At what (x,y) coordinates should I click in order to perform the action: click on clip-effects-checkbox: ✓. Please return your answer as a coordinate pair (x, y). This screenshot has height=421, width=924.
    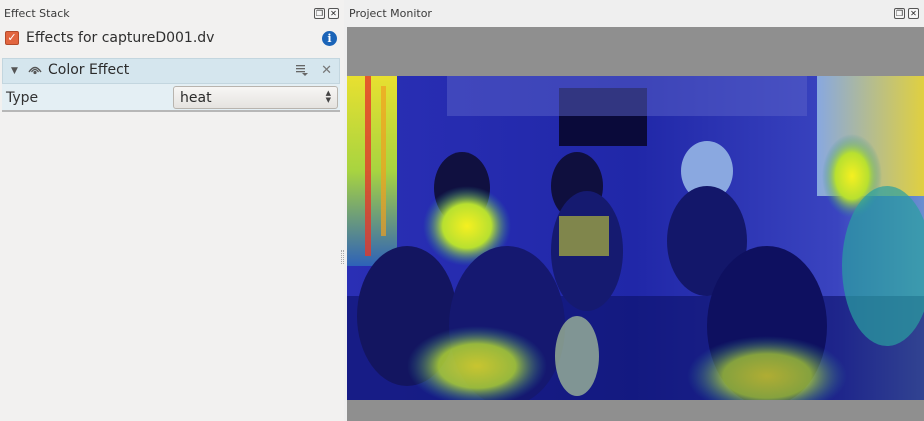
    Looking at the image, I should click on (12, 38).